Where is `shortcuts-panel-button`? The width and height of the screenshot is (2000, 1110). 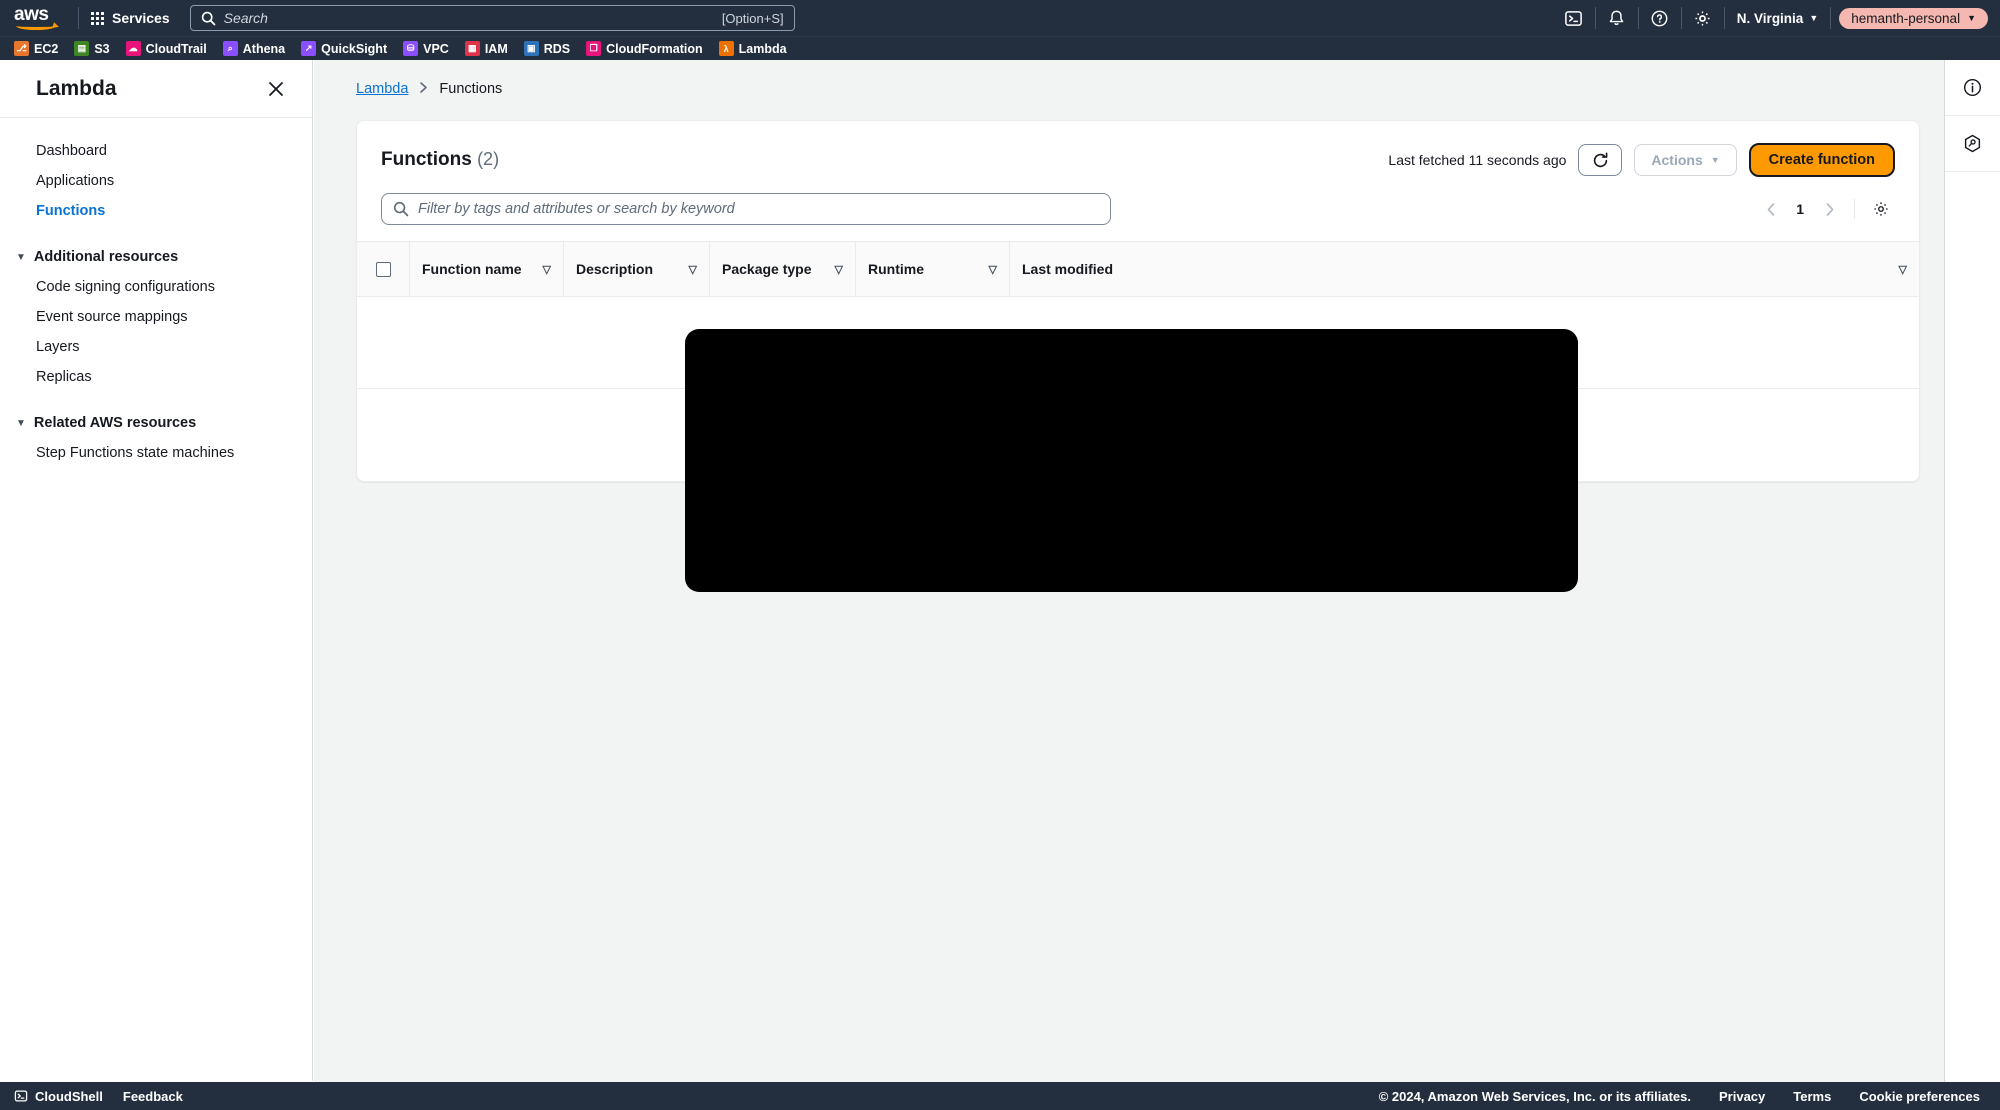
shortcuts-panel-button is located at coordinates (1972, 144).